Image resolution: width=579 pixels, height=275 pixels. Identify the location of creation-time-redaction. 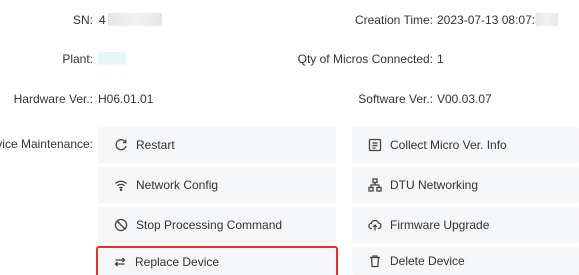
(547, 19).